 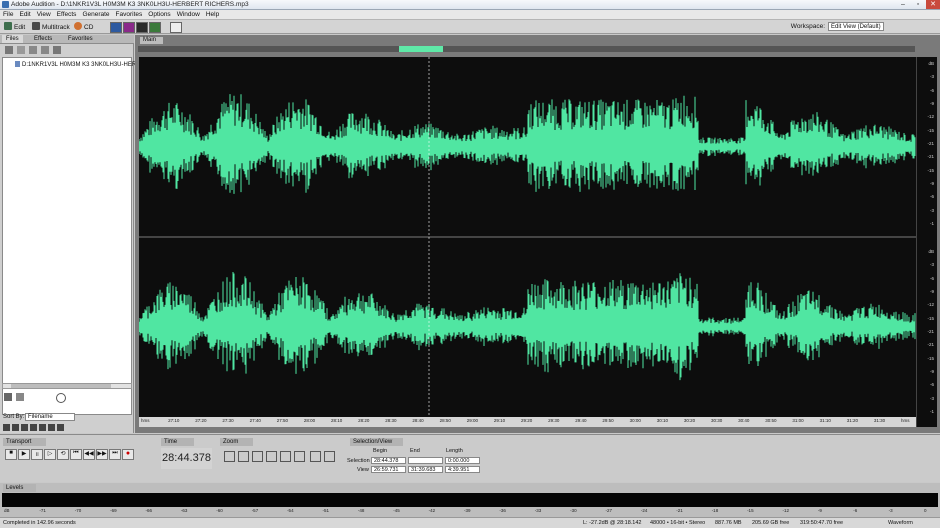 I want to click on tab-favorites: Favorites, so click(x=80, y=39).